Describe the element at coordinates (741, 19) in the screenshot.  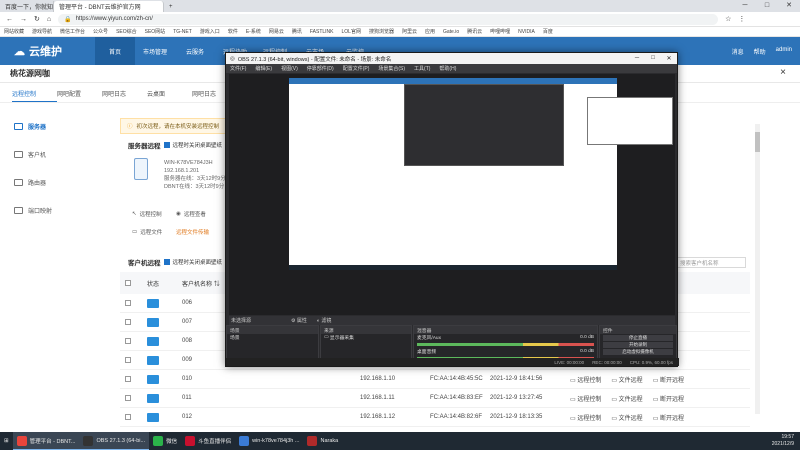
I see `menu-icon: ⋮` at that location.